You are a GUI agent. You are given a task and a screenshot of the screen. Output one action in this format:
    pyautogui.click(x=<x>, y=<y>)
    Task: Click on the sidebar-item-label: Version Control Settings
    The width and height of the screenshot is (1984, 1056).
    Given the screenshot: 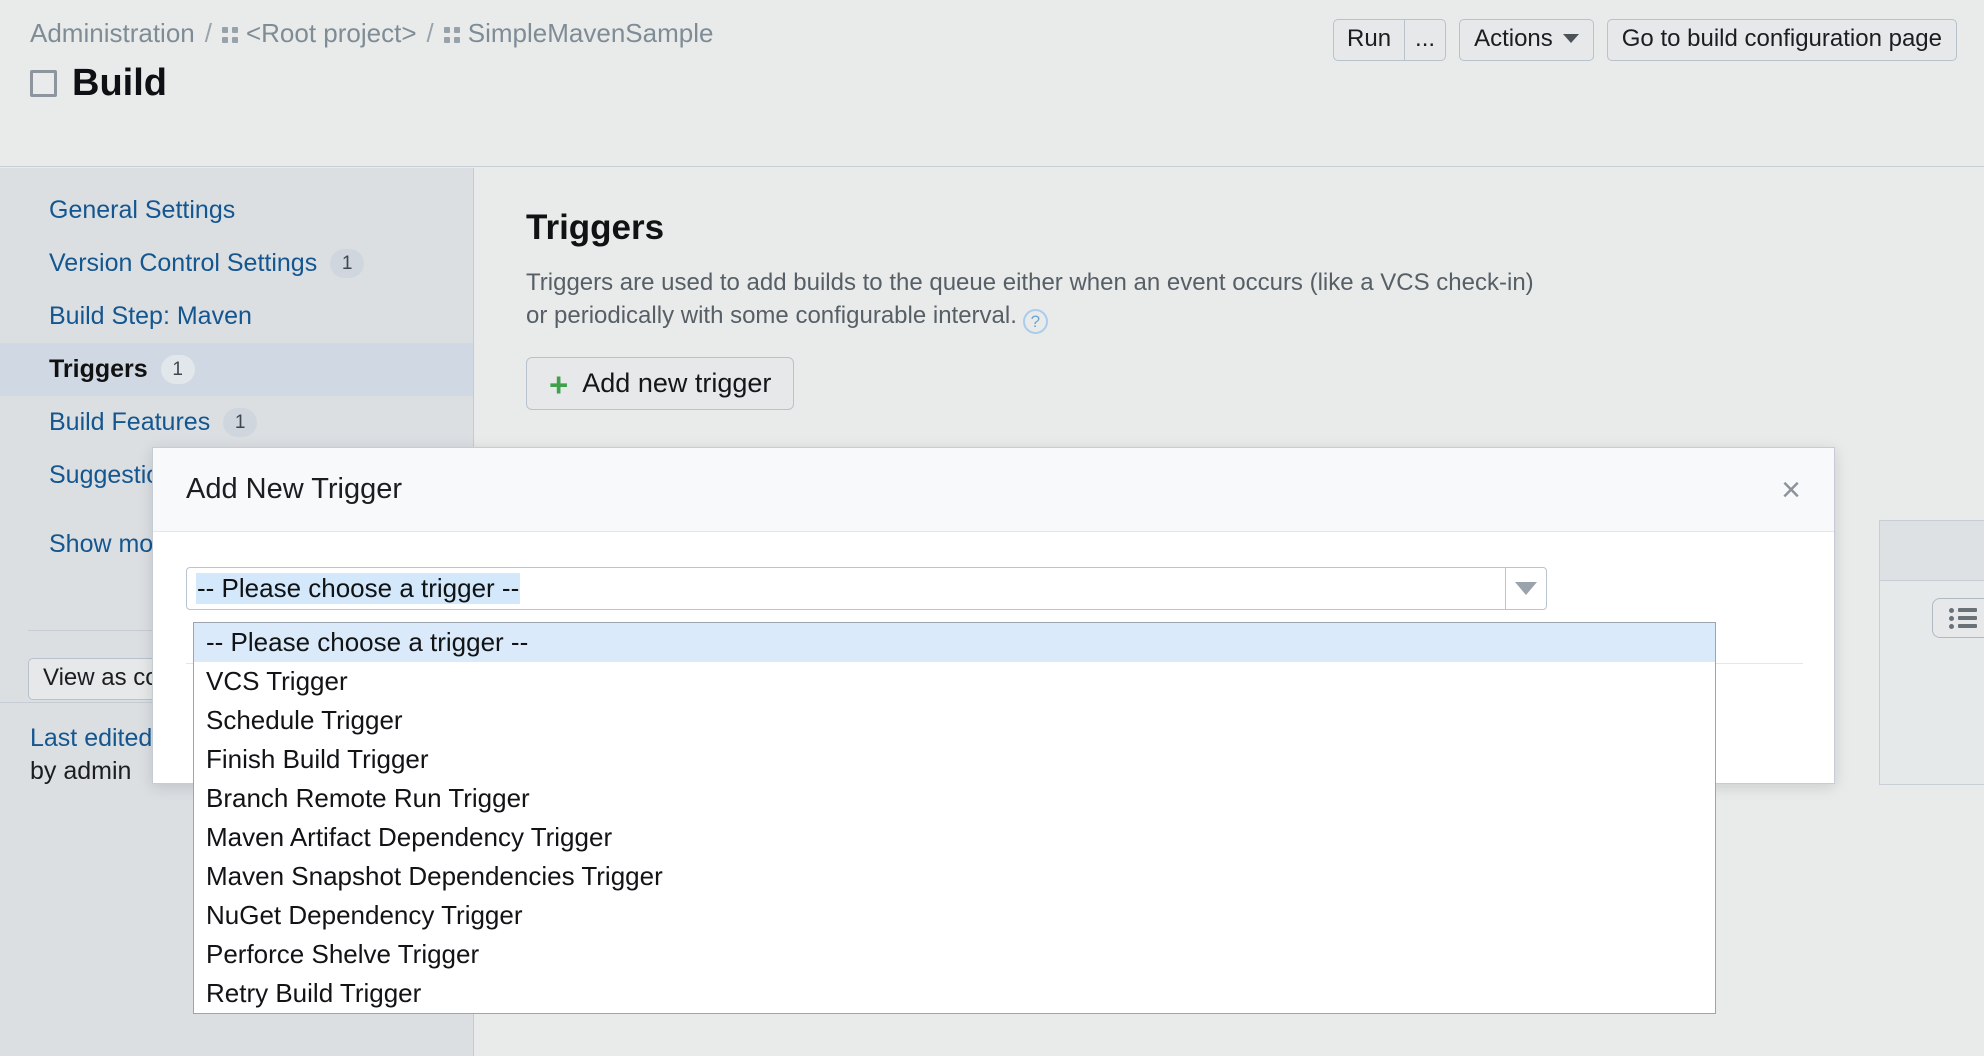 What is the action you would take?
    pyautogui.click(x=183, y=263)
    